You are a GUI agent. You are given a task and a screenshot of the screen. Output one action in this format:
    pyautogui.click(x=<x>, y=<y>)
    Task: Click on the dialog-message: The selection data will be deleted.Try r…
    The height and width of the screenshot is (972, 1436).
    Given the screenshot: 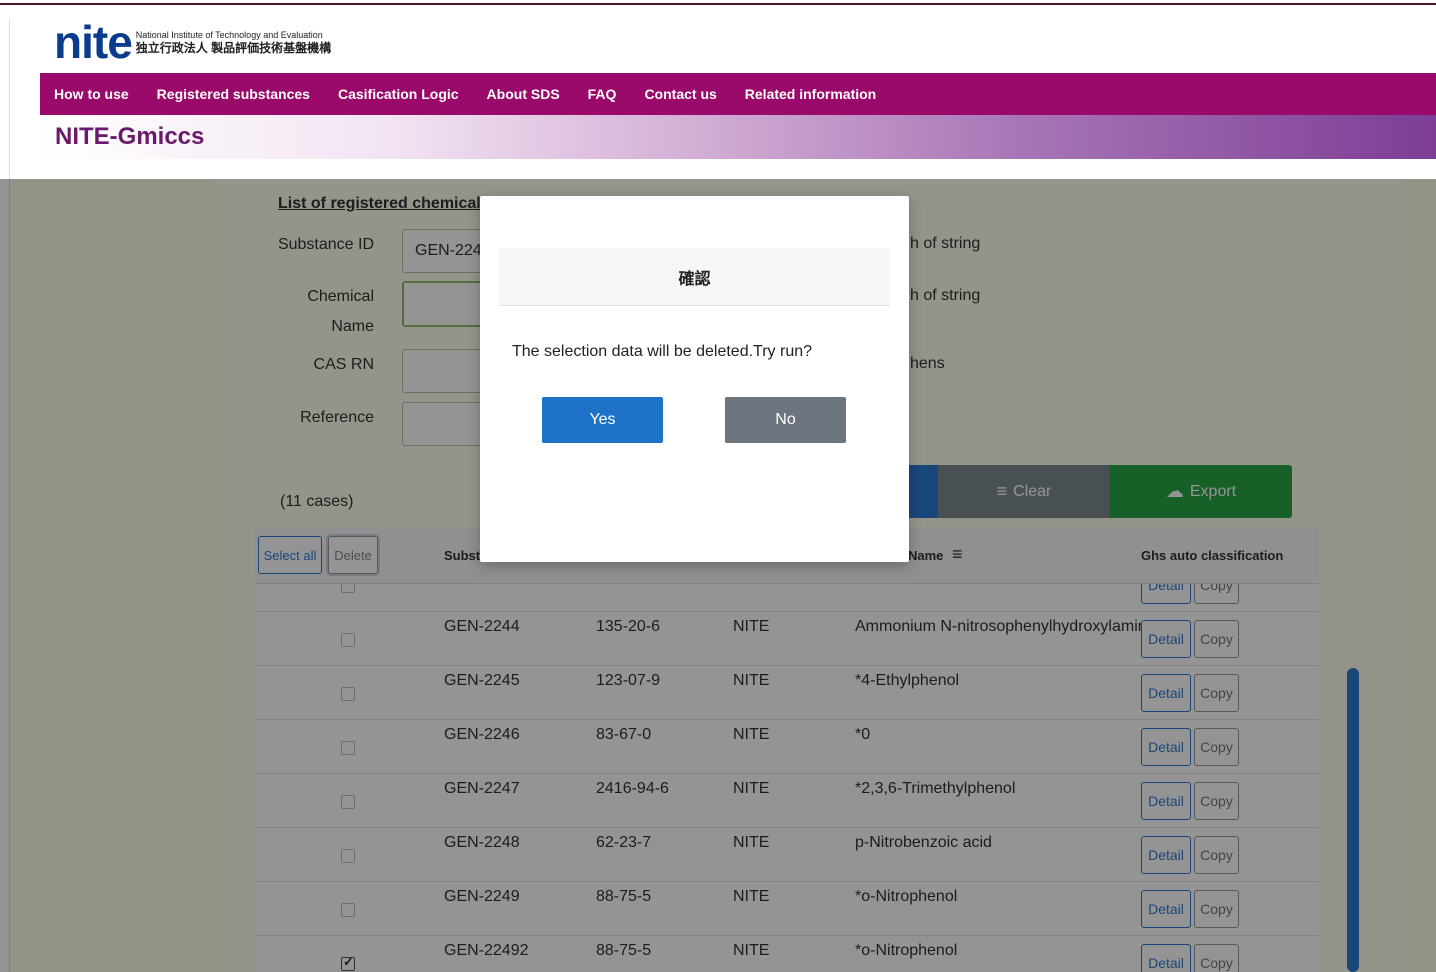 What is the action you would take?
    pyautogui.click(x=662, y=351)
    